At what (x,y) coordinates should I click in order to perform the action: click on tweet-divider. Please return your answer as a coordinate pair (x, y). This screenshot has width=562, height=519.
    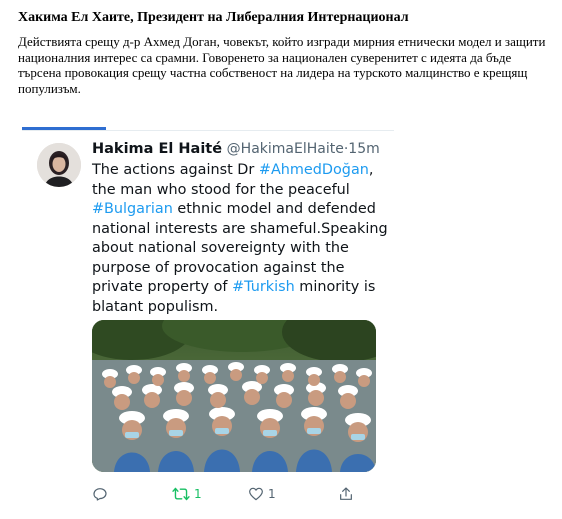
    Looking at the image, I should click on (208, 130).